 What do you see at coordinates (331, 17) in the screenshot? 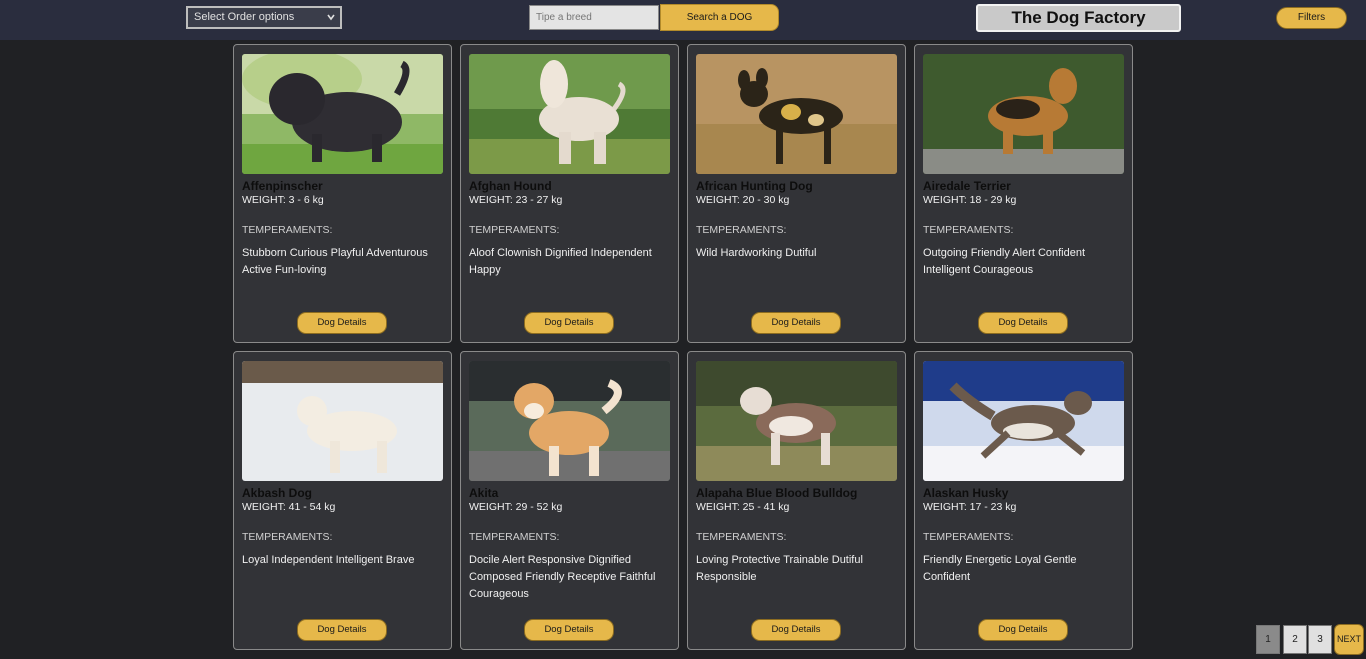
I see `chevron-down-icon` at bounding box center [331, 17].